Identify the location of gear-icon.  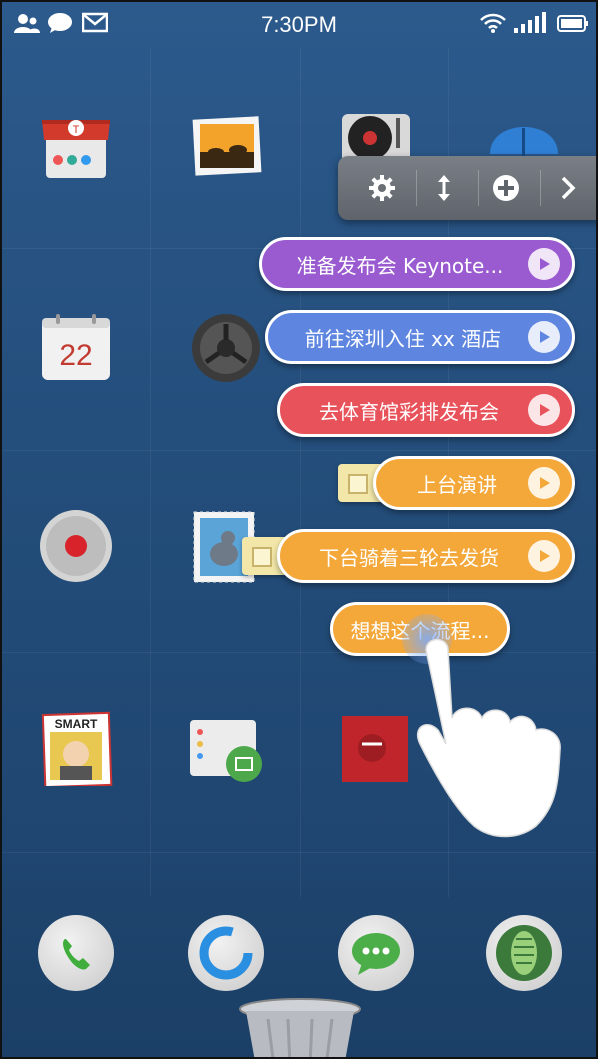
(382, 188).